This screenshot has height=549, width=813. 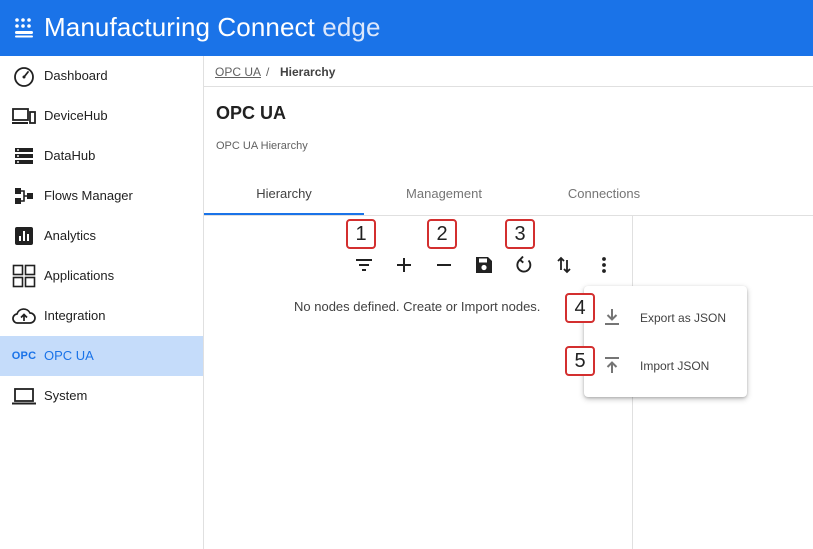 I want to click on tab-management: Management, so click(x=444, y=193).